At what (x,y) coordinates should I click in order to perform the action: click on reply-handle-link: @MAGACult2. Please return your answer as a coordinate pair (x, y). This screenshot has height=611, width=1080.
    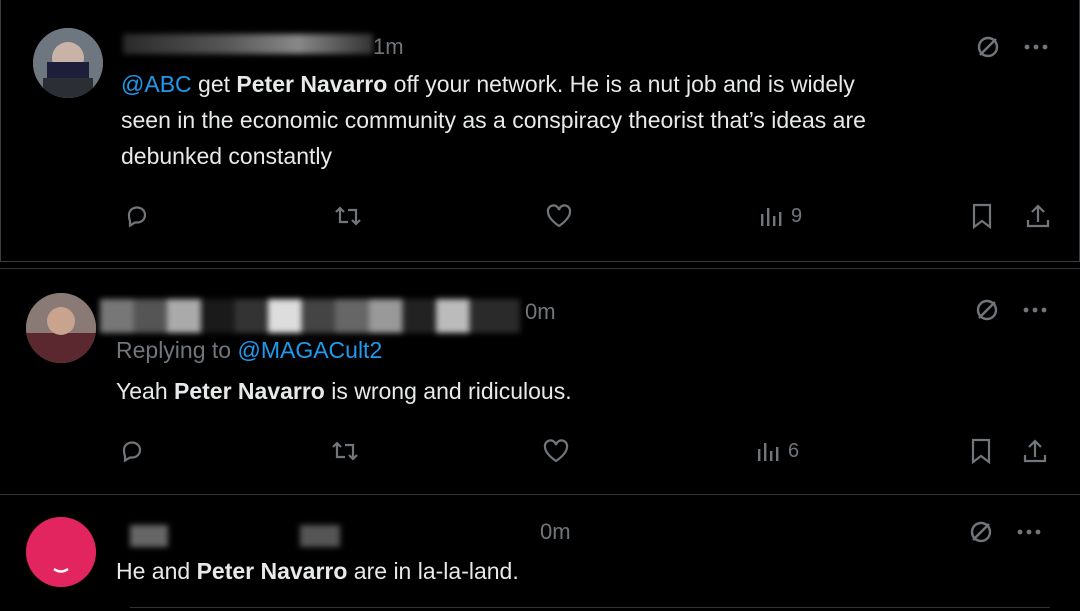
    Looking at the image, I should click on (309, 350).